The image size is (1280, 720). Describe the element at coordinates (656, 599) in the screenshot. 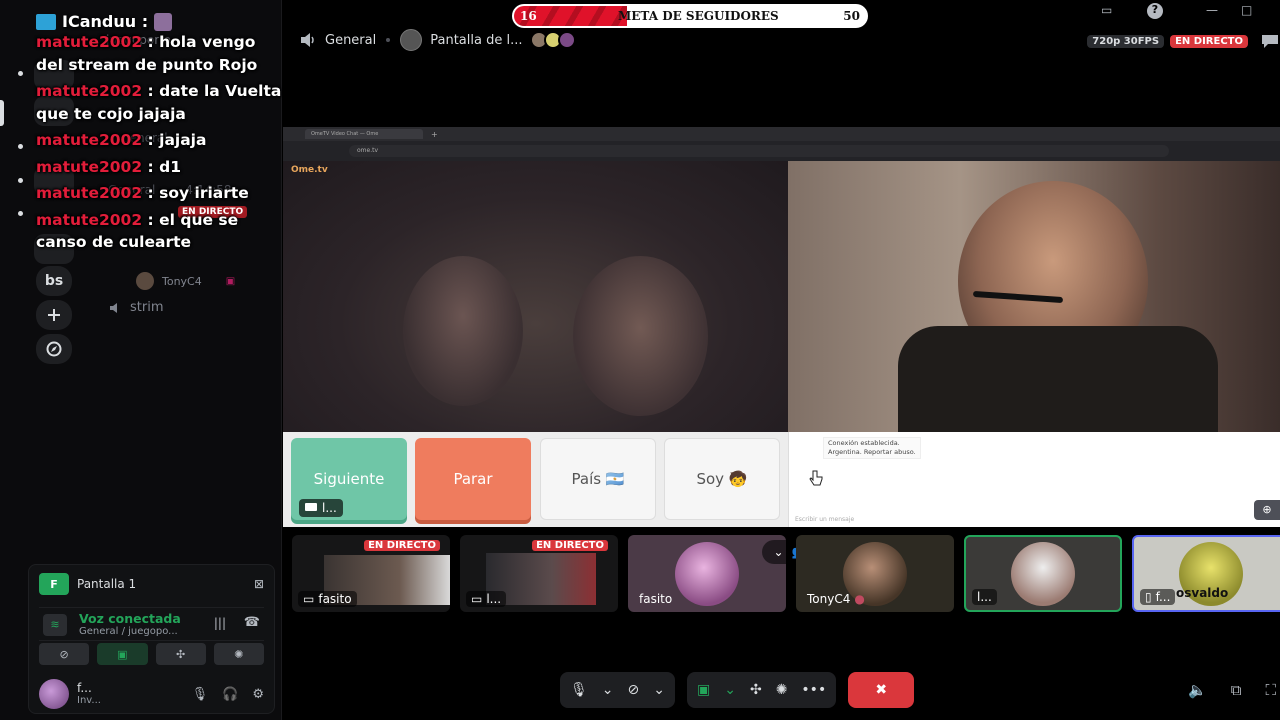

I see `participant-name: fasito` at that location.